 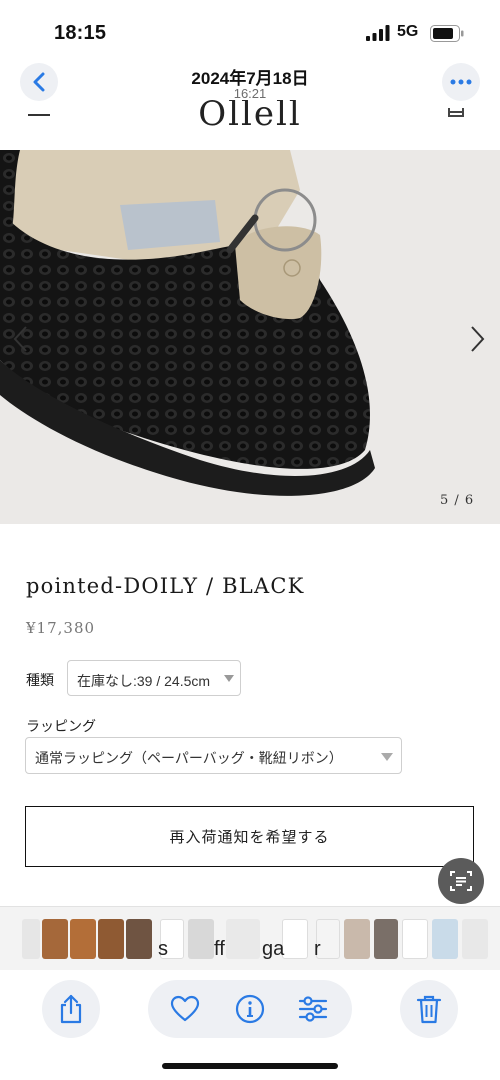 What do you see at coordinates (317, 949) in the screenshot?
I see `thumbnail-text: r` at bounding box center [317, 949].